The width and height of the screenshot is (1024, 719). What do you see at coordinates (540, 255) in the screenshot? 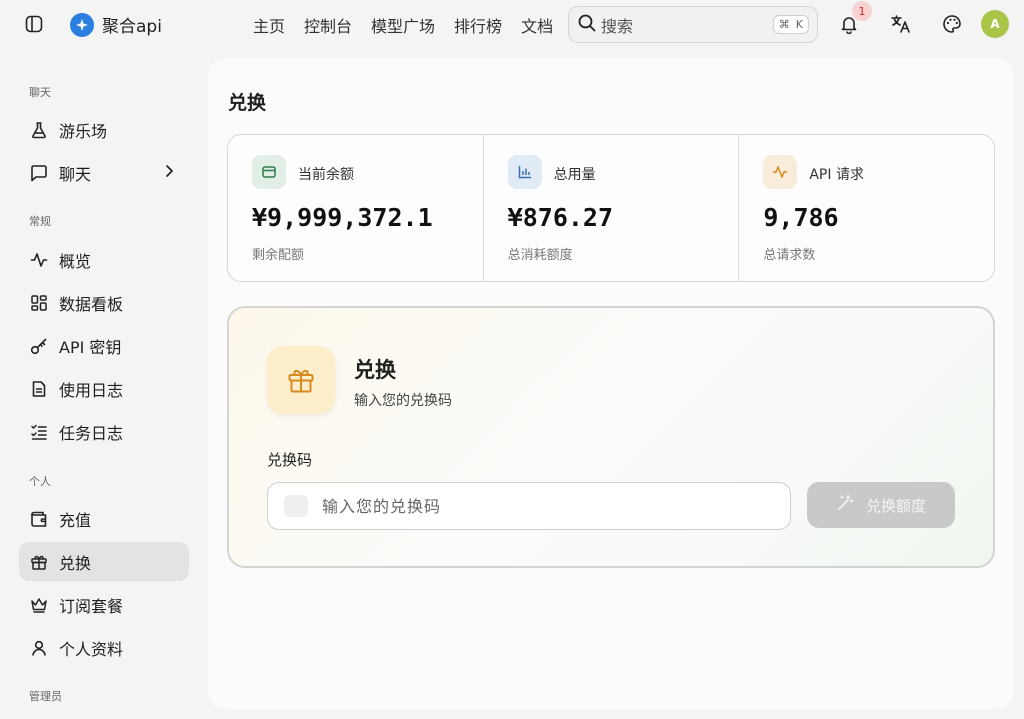
I see `stat-sub: 总消耗额度` at bounding box center [540, 255].